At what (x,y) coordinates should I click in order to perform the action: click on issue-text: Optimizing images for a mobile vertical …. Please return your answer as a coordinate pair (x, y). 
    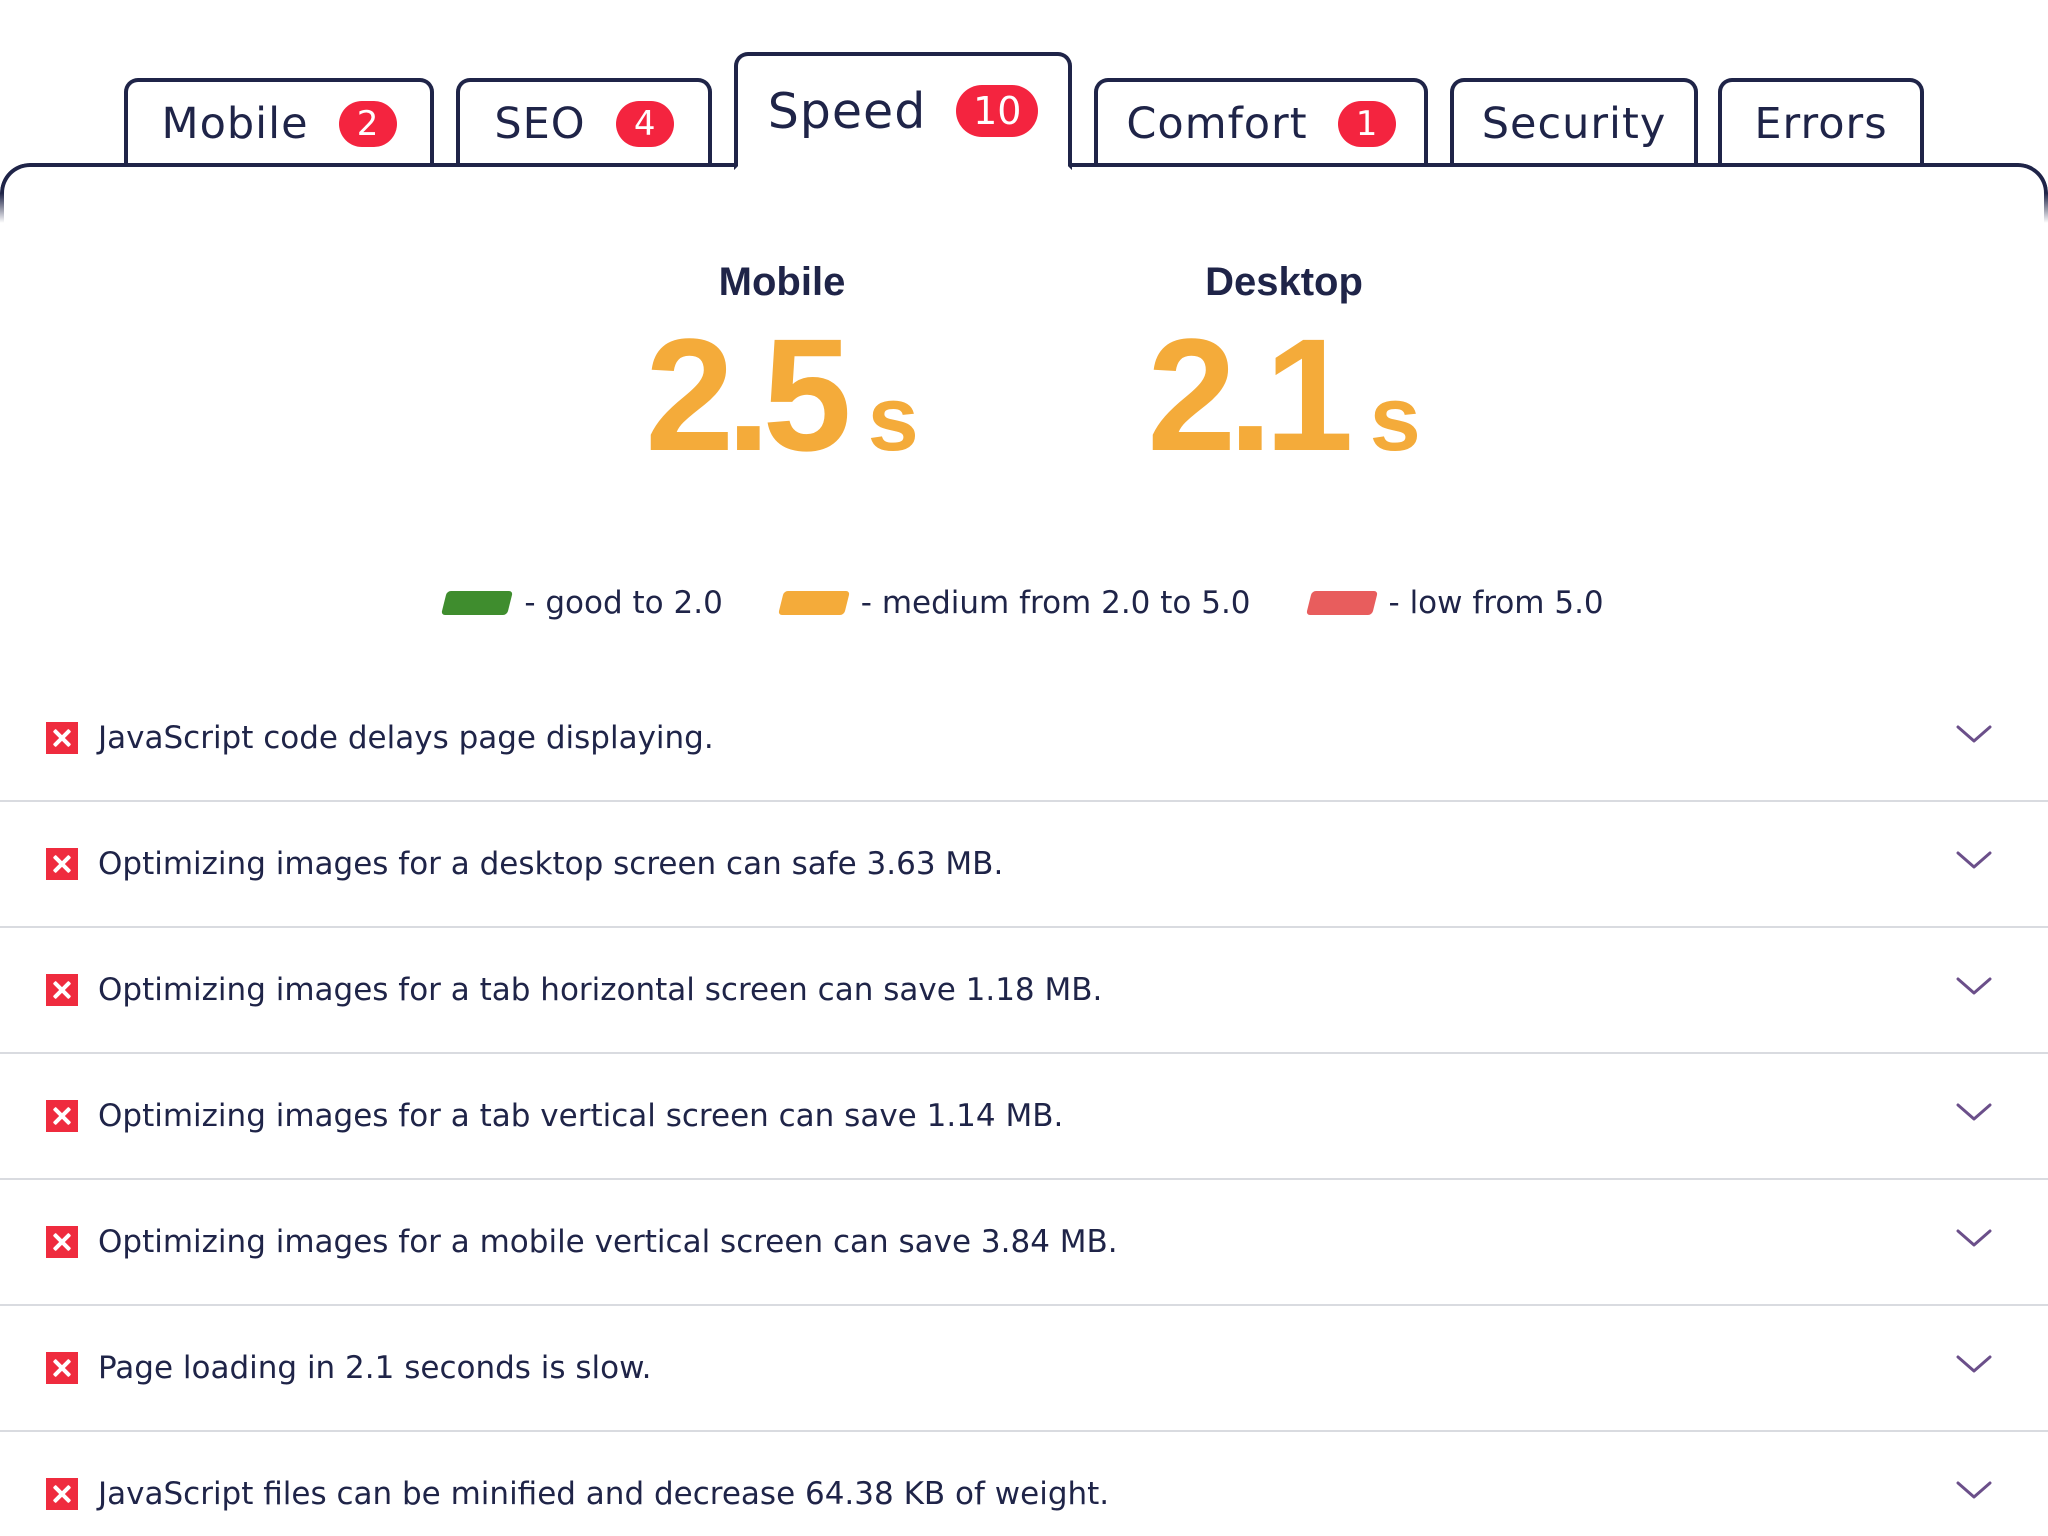
    Looking at the image, I should click on (608, 1242).